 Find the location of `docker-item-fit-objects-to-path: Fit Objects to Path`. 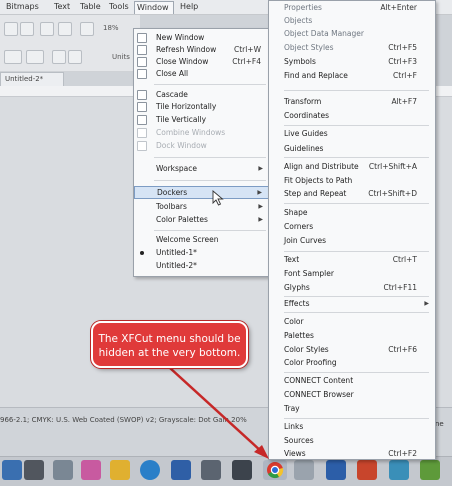

docker-item-fit-objects-to-path: Fit Objects to Path is located at coordinates (352, 181).